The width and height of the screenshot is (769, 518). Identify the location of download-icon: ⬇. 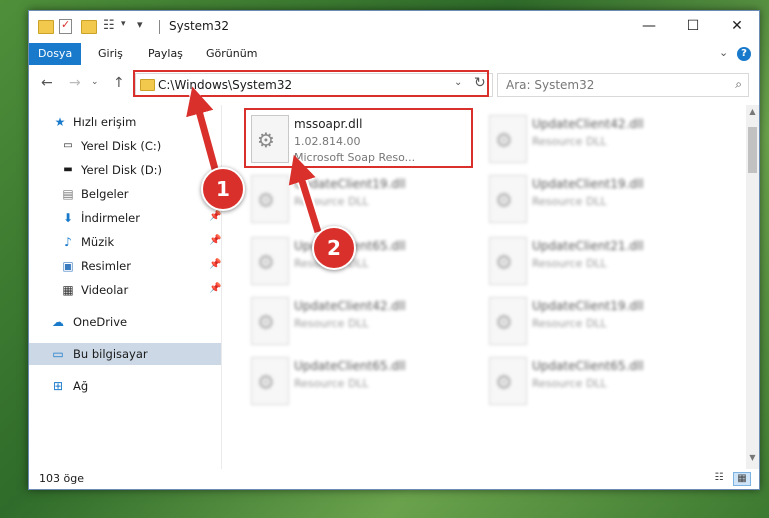
(68, 218).